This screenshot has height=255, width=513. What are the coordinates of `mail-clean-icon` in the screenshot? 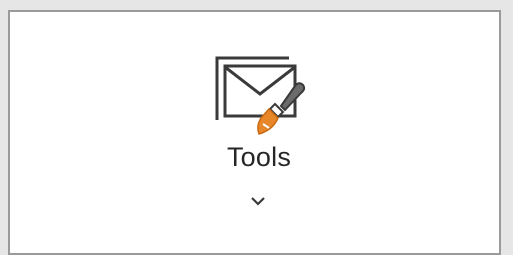 It's located at (259, 96).